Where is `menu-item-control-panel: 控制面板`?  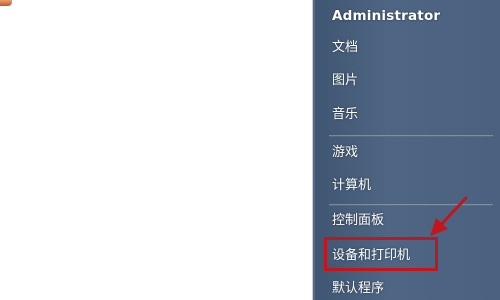
menu-item-control-panel: 控制面板 is located at coordinates (407, 221).